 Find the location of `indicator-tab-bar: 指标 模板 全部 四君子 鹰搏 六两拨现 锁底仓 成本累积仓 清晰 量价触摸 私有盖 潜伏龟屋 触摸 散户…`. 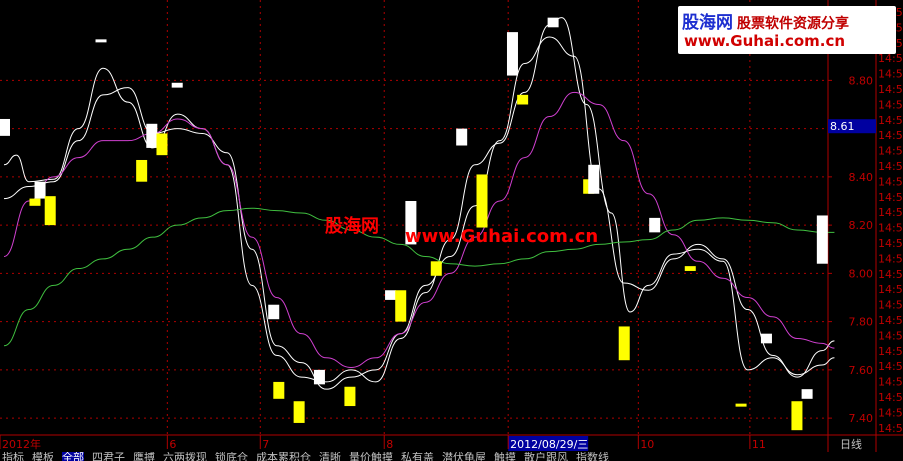

indicator-tab-bar: 指标 模板 全部 四君子 鹰搏 六两拨现 锁底仓 成本累积仓 清晰 量价触摸 私有盖 潜伏龟屋 触摸 散户… is located at coordinates (451, 456).